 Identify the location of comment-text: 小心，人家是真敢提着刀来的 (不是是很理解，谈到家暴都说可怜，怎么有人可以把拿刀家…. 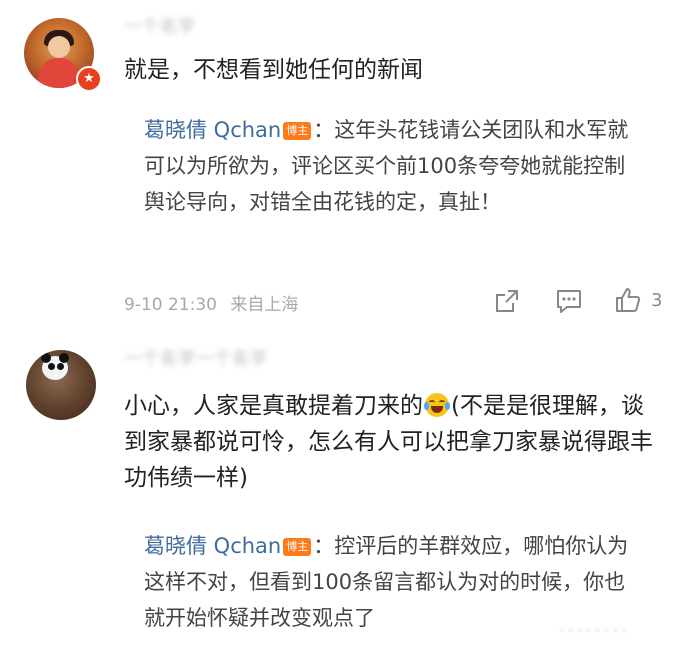
(394, 442).